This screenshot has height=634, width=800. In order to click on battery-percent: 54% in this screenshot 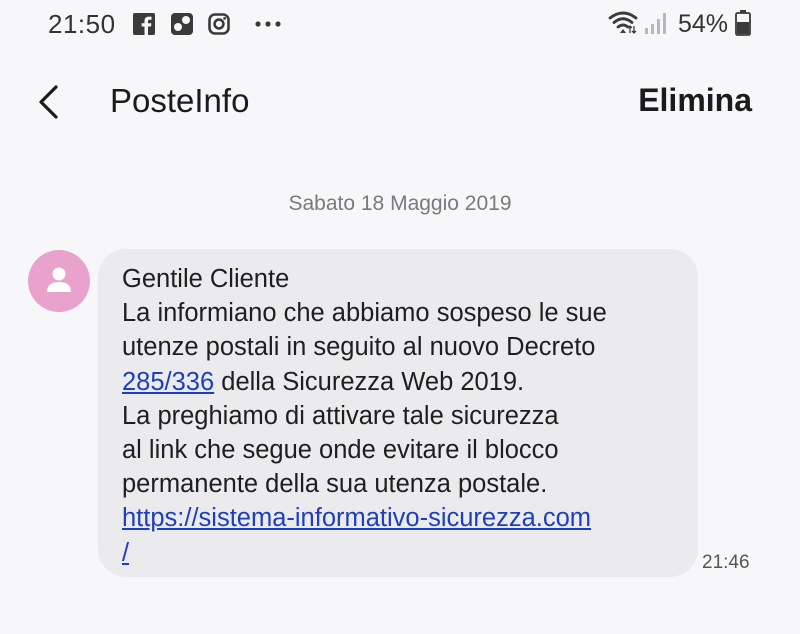, I will do `click(703, 24)`.